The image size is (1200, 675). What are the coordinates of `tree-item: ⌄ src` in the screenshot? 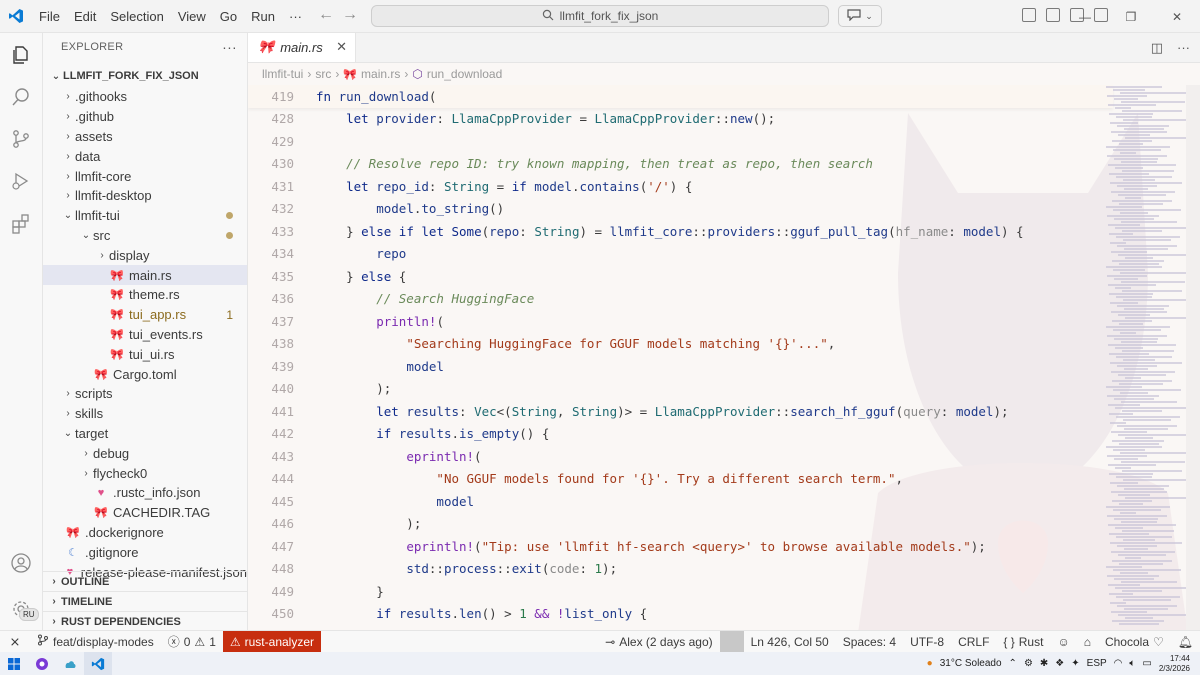 It's located at (145, 236).